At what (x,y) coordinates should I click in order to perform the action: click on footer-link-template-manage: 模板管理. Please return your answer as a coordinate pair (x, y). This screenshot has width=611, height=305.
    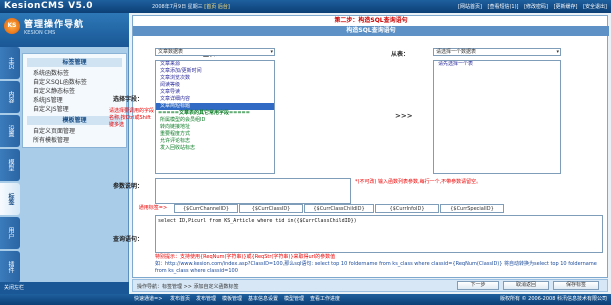
    Looking at the image, I should click on (232, 299).